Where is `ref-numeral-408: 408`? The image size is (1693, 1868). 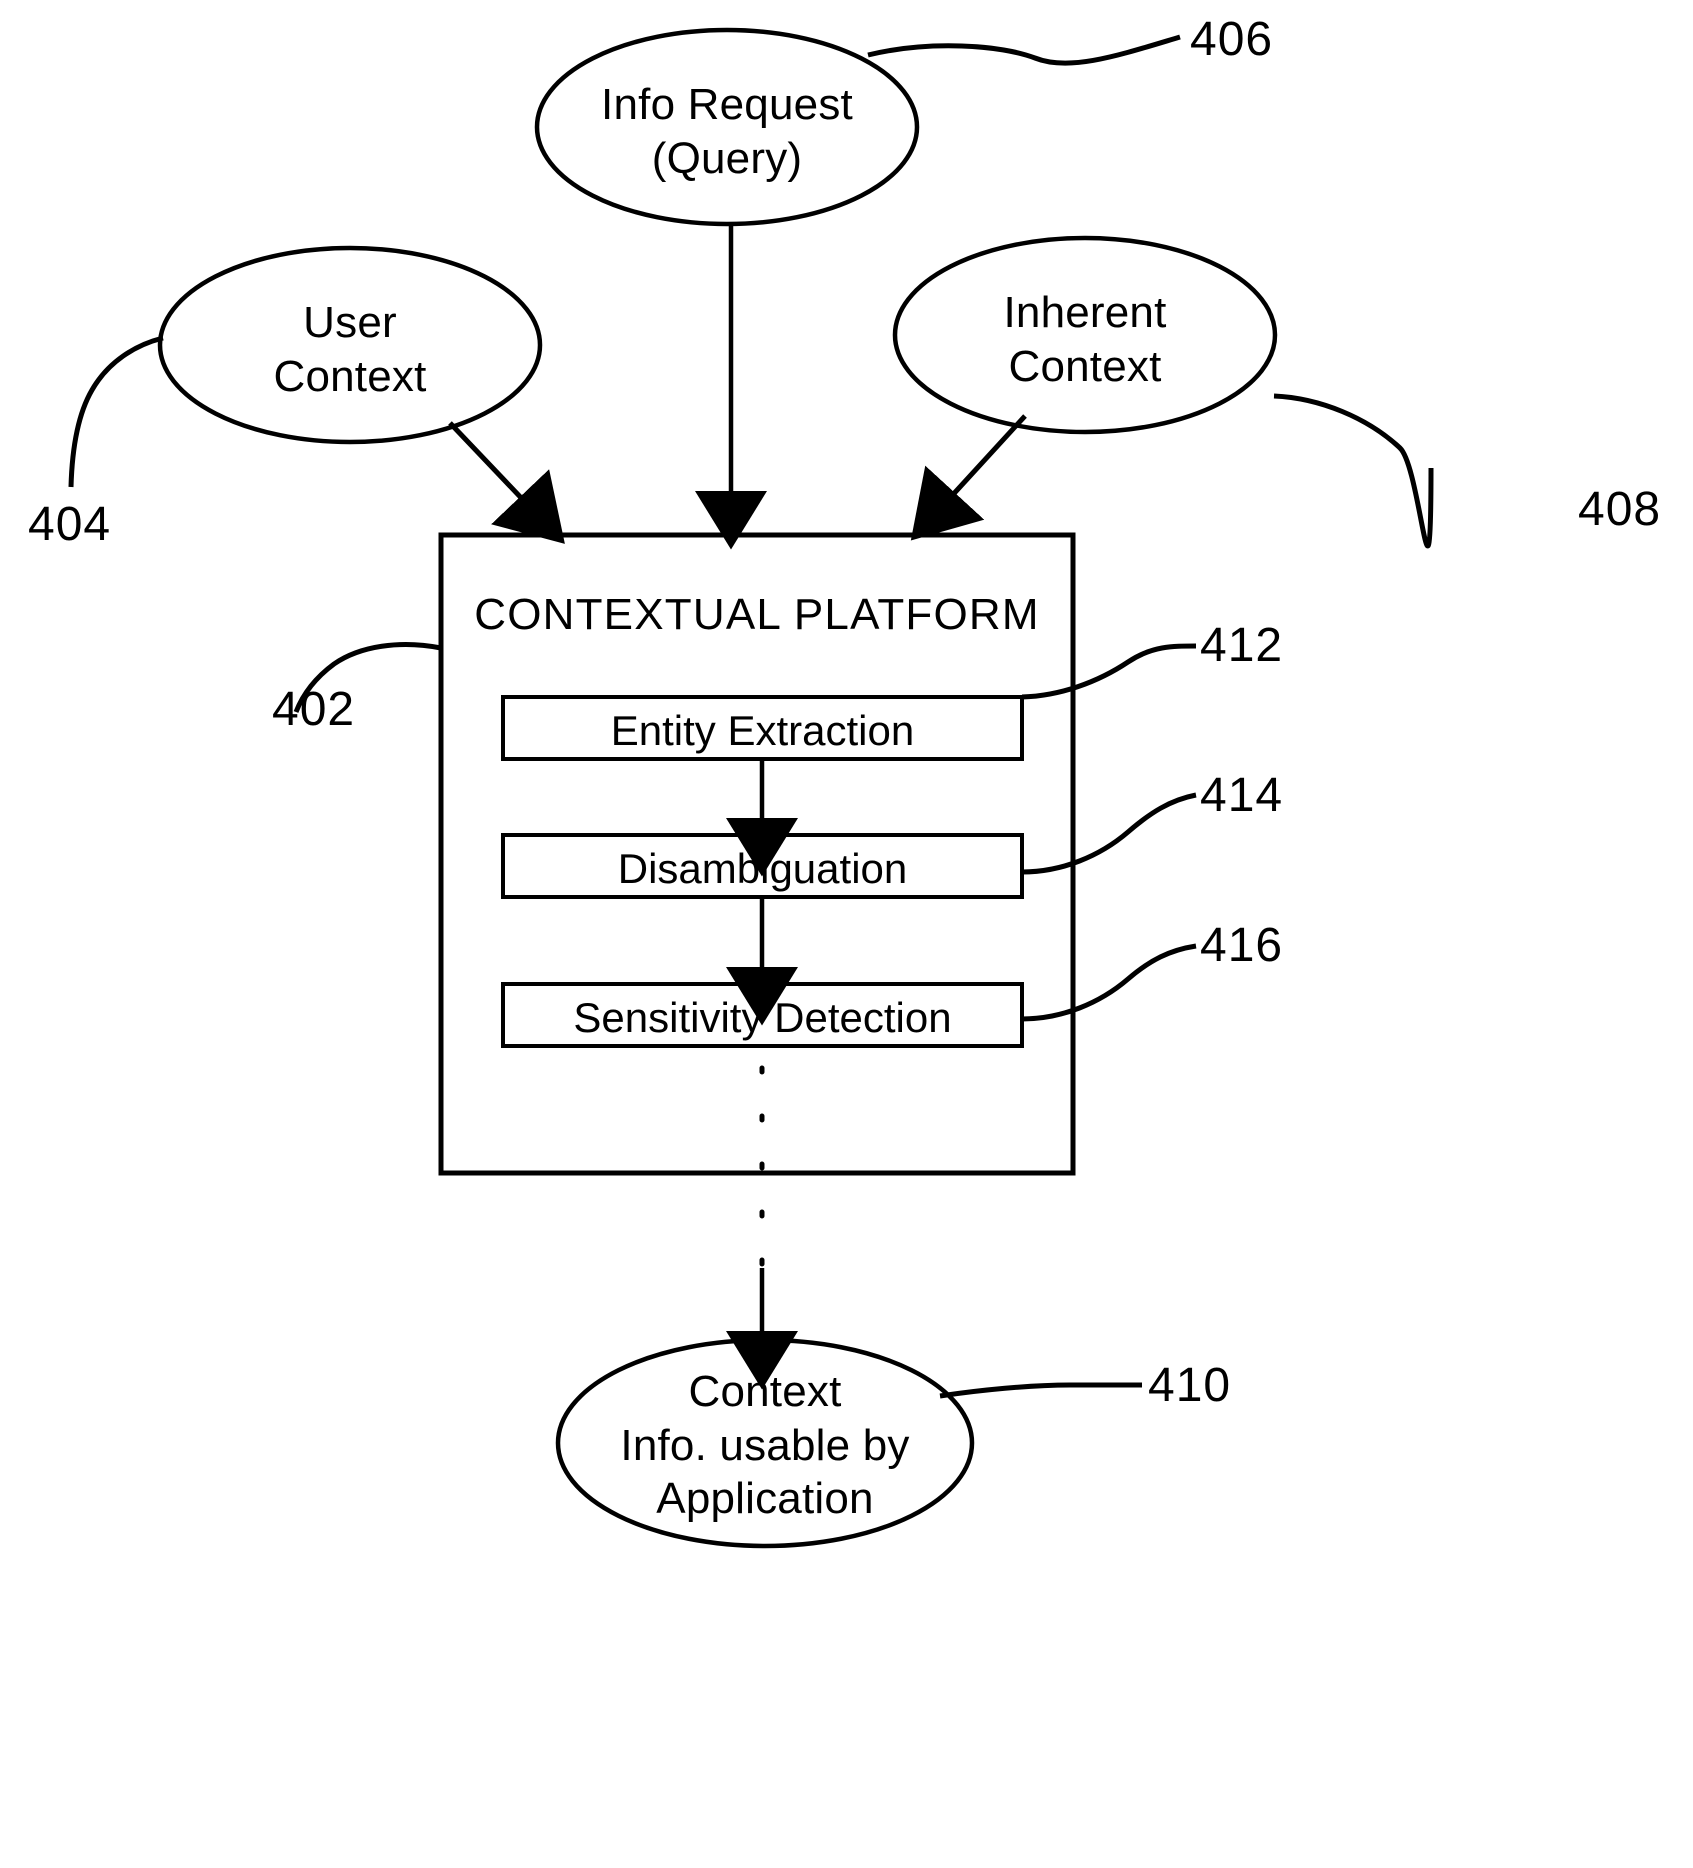 ref-numeral-408: 408 is located at coordinates (1620, 509).